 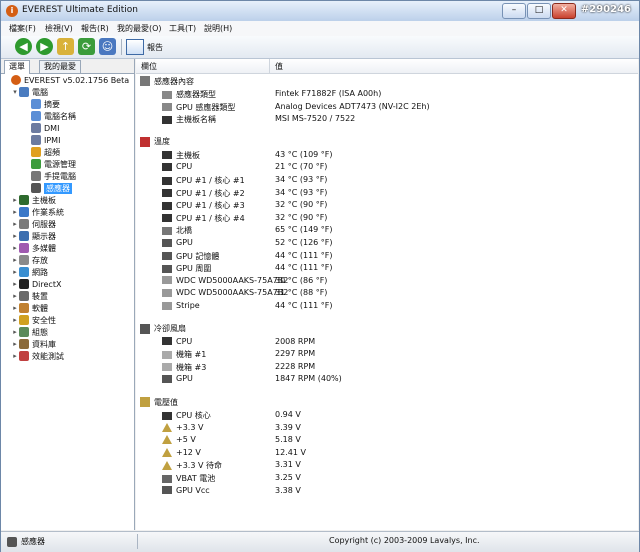 What do you see at coordinates (387, 491) in the screenshot?
I see `sensor-row: GPU Vcc 3.38 V` at bounding box center [387, 491].